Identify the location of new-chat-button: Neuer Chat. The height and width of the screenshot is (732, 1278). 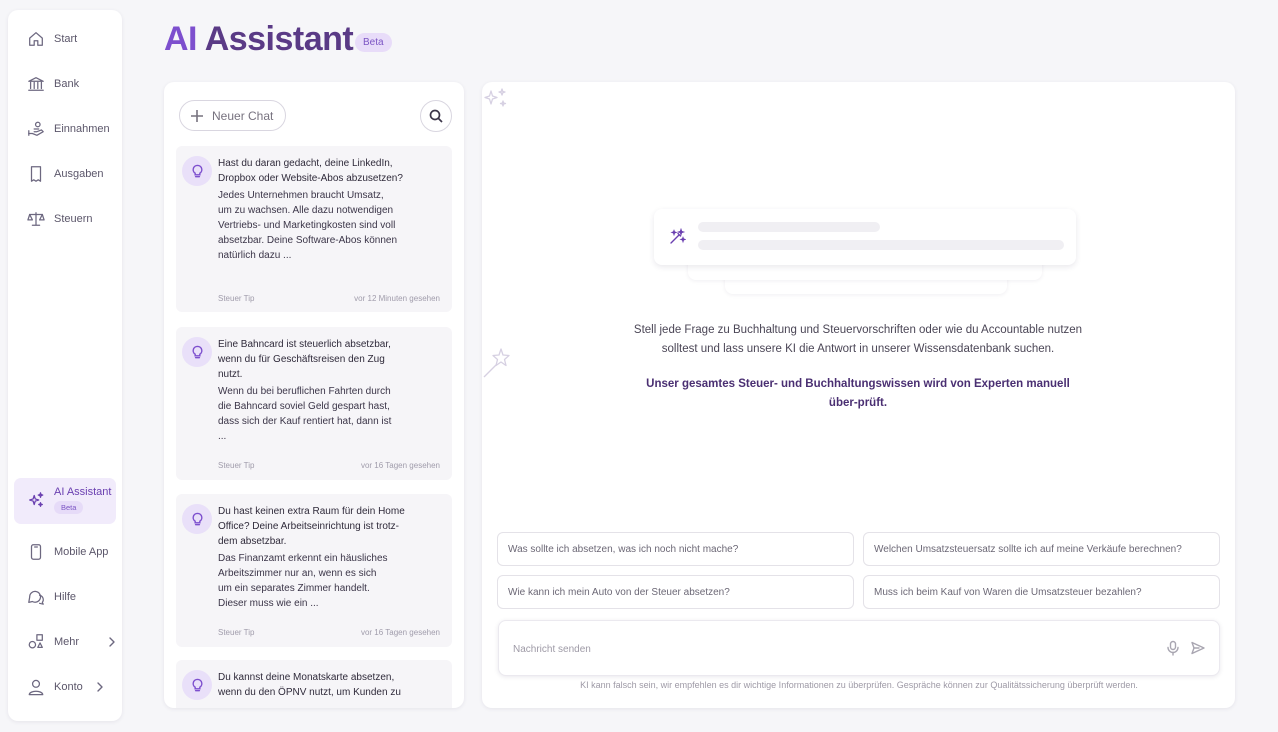
(233, 115).